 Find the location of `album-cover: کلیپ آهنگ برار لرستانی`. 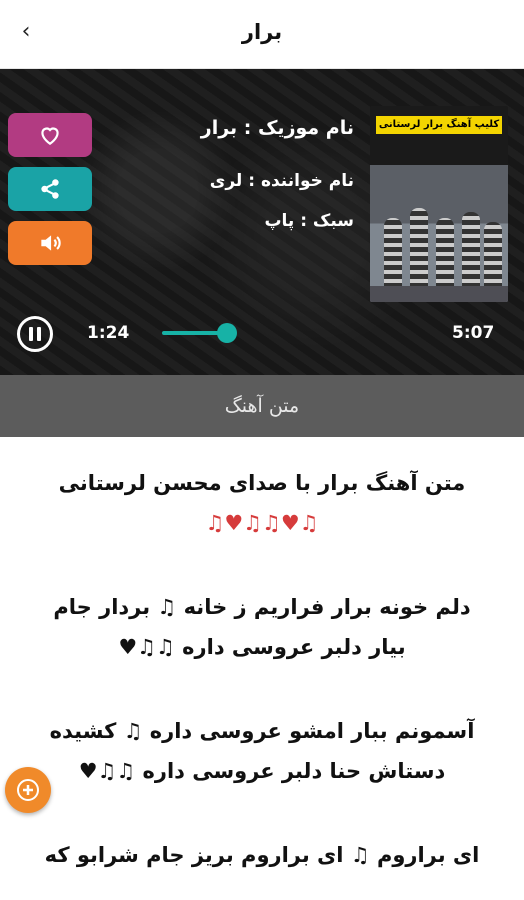

album-cover: کلیپ آهنگ برار لرستانی is located at coordinates (439, 204).